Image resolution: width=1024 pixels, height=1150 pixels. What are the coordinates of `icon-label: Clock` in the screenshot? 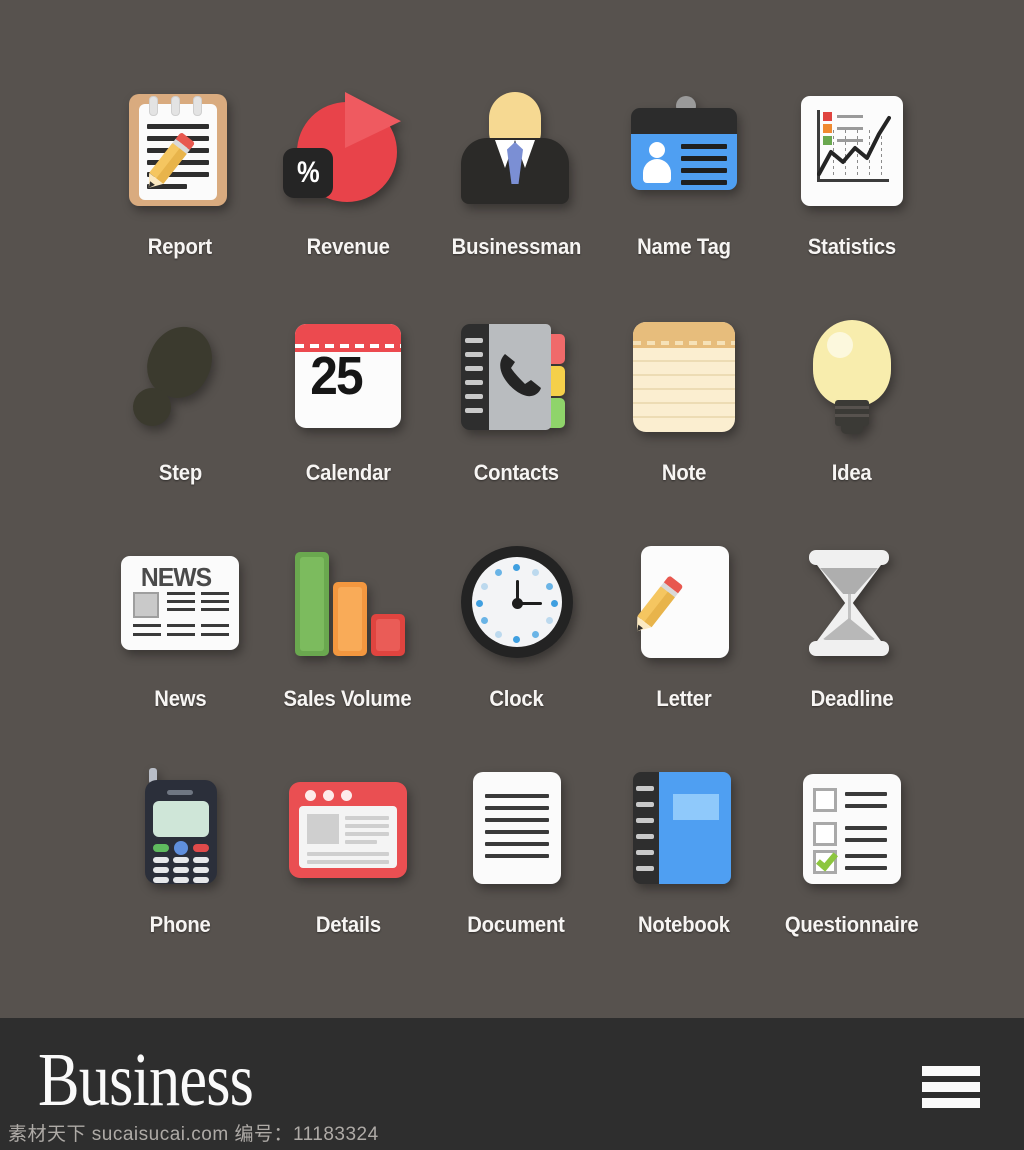 It's located at (516, 698).